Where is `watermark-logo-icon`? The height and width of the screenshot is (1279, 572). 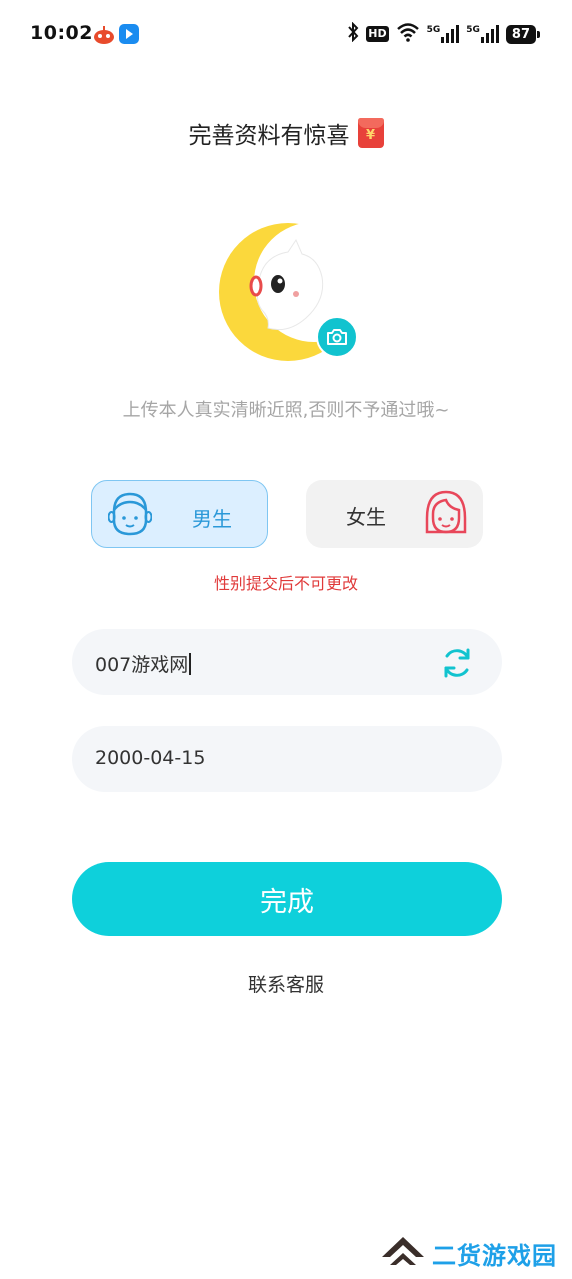
watermark-logo-icon is located at coordinates (403, 1253).